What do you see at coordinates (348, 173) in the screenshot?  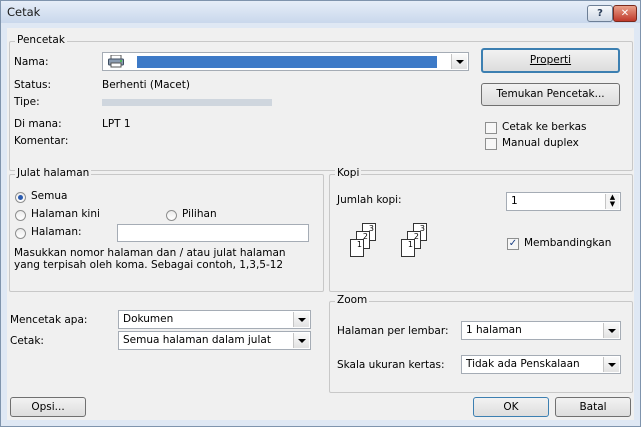 I see `copies-group-label: Kopi` at bounding box center [348, 173].